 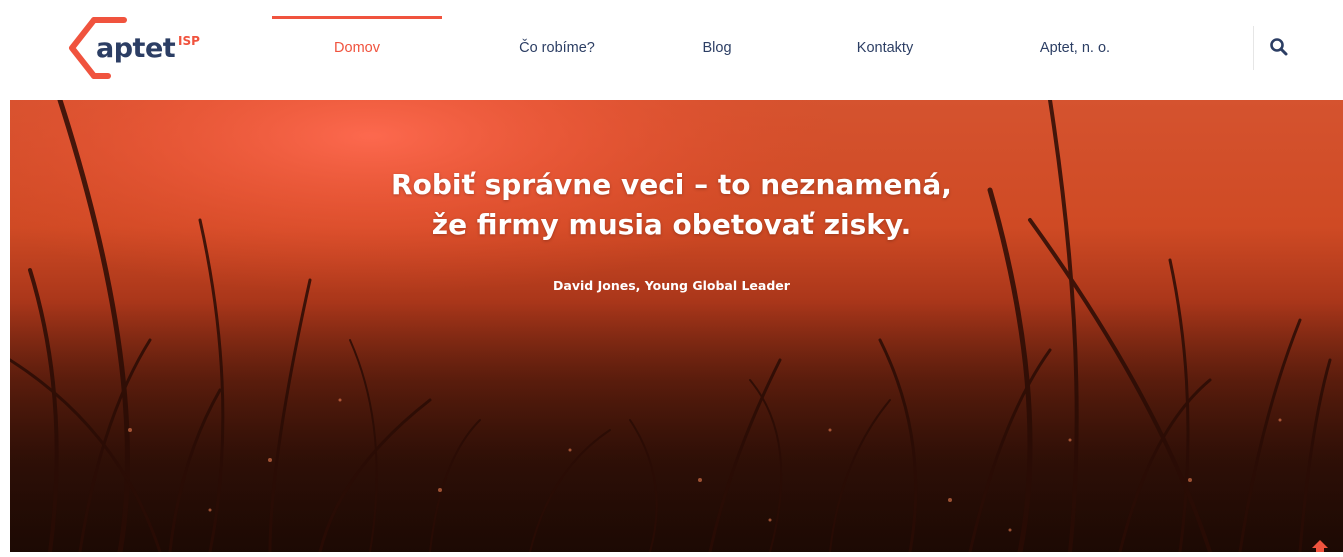 I want to click on hero-quote-line-2: že firmy musia obetovať zisky., so click(x=671, y=224).